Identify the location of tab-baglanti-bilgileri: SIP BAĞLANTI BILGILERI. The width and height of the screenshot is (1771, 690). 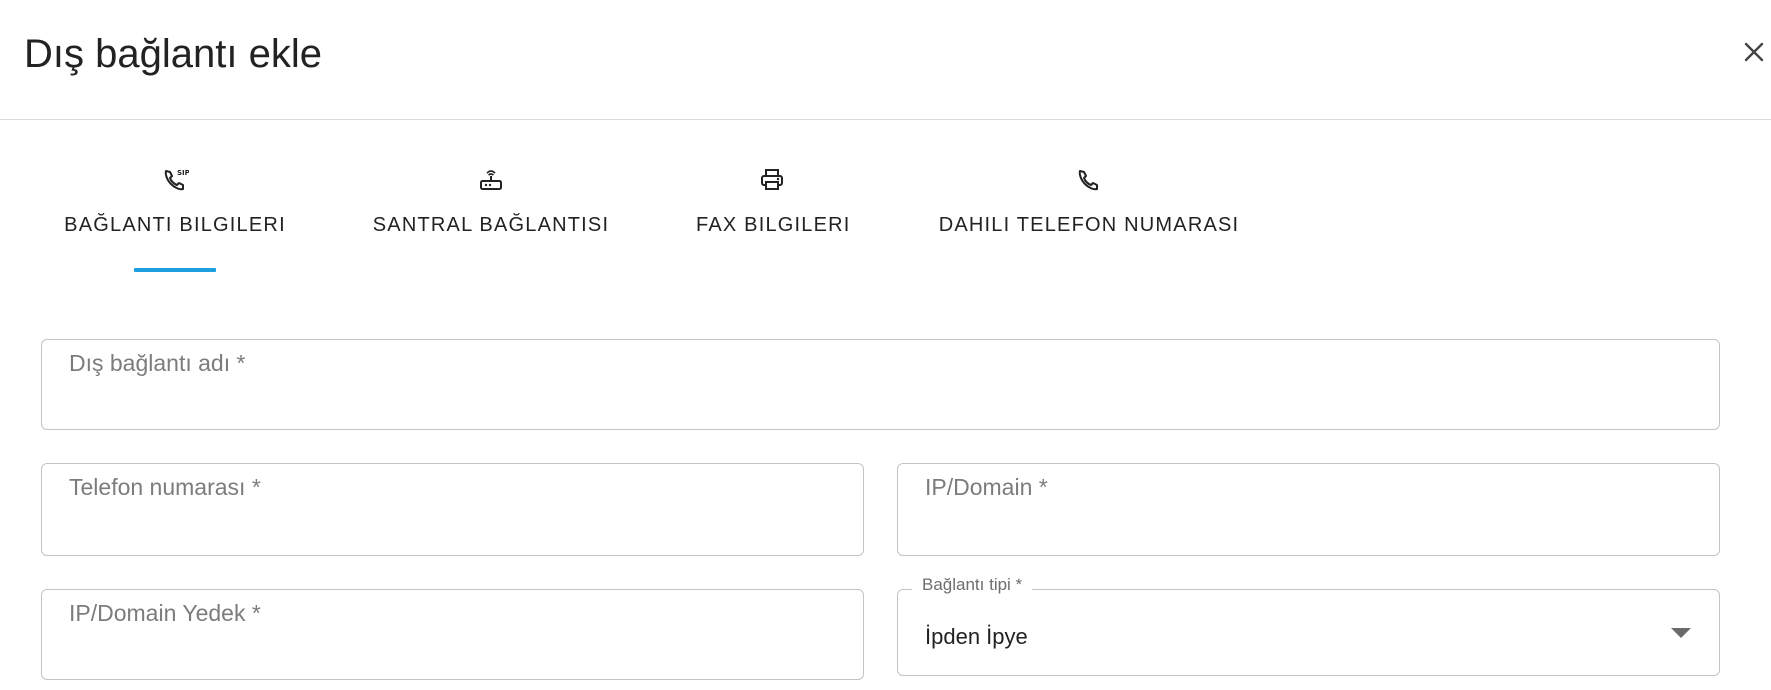
(175, 217).